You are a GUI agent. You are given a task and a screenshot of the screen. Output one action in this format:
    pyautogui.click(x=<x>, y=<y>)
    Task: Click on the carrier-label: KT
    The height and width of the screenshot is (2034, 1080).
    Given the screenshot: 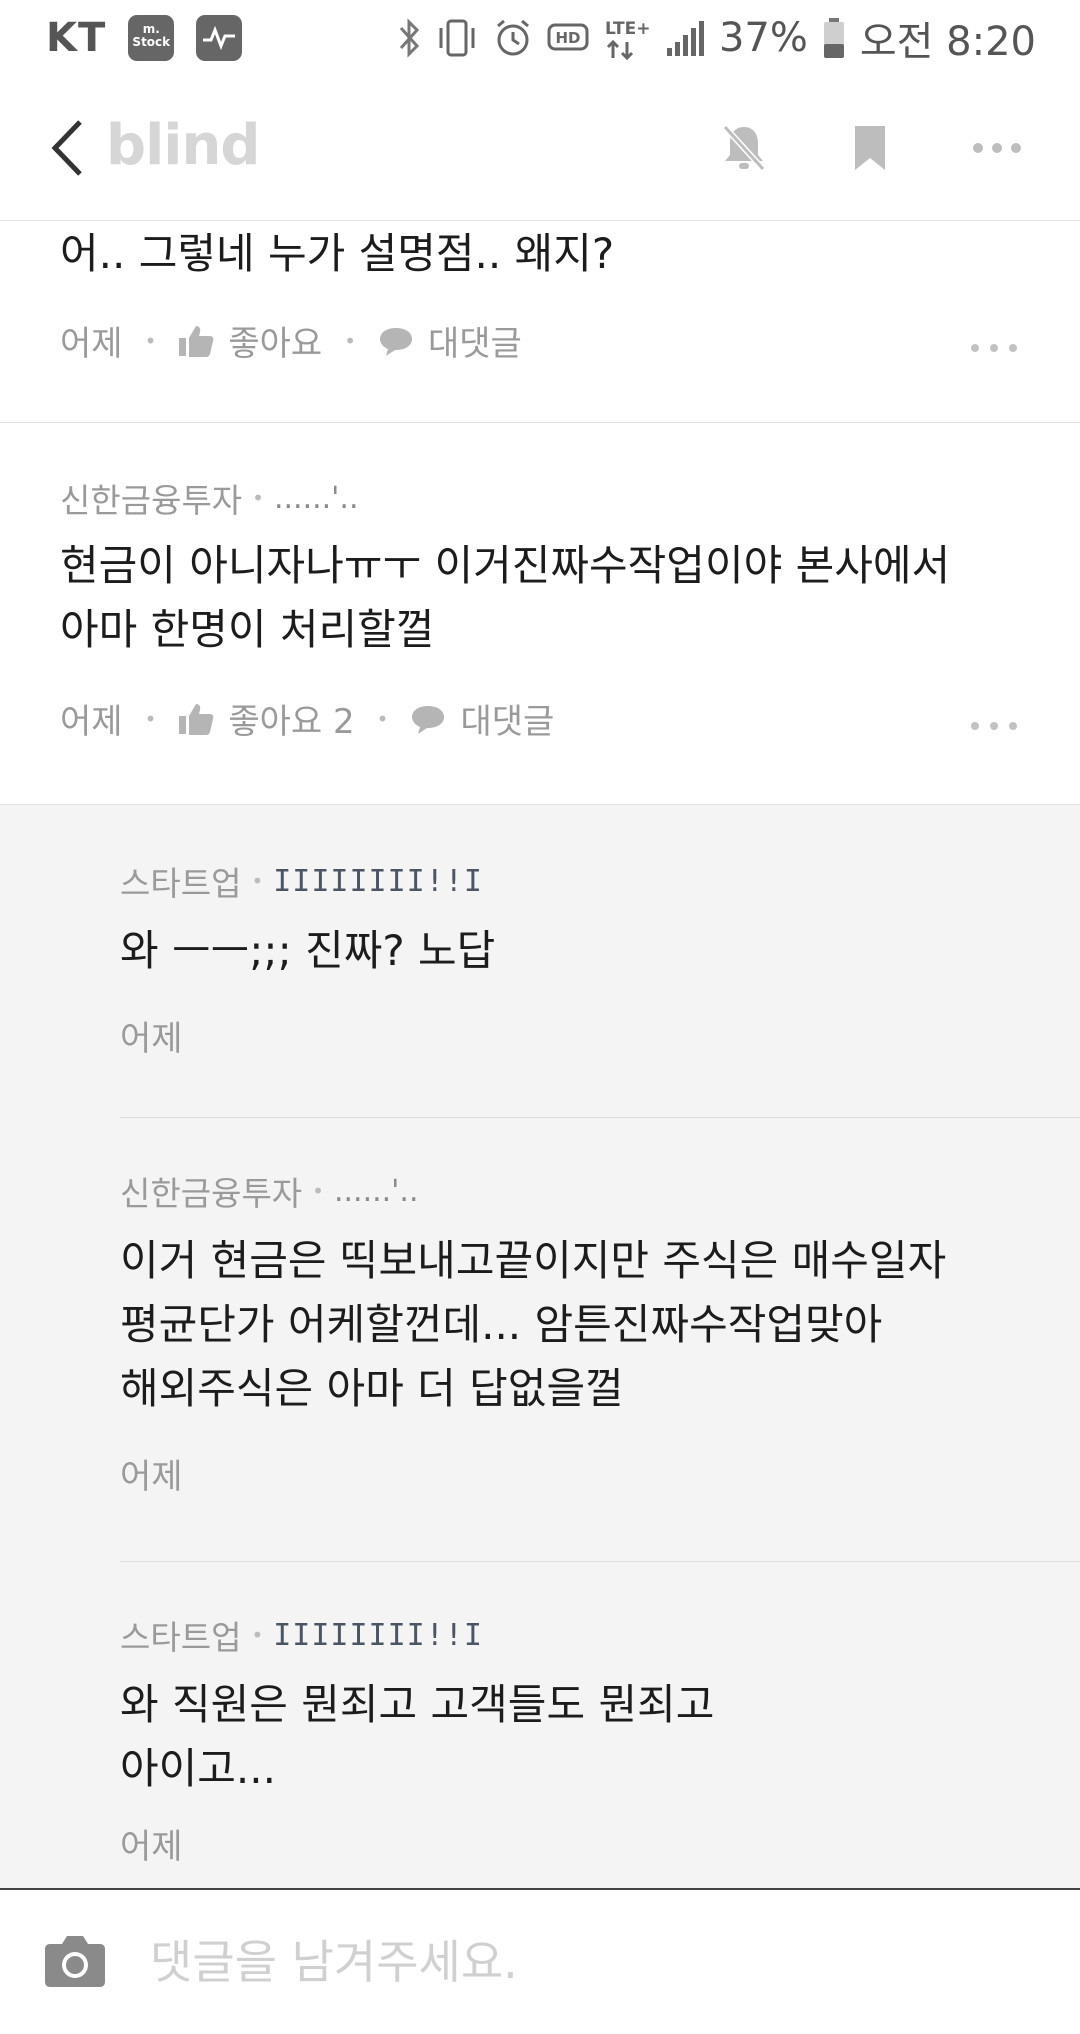 What is the action you would take?
    pyautogui.click(x=76, y=37)
    